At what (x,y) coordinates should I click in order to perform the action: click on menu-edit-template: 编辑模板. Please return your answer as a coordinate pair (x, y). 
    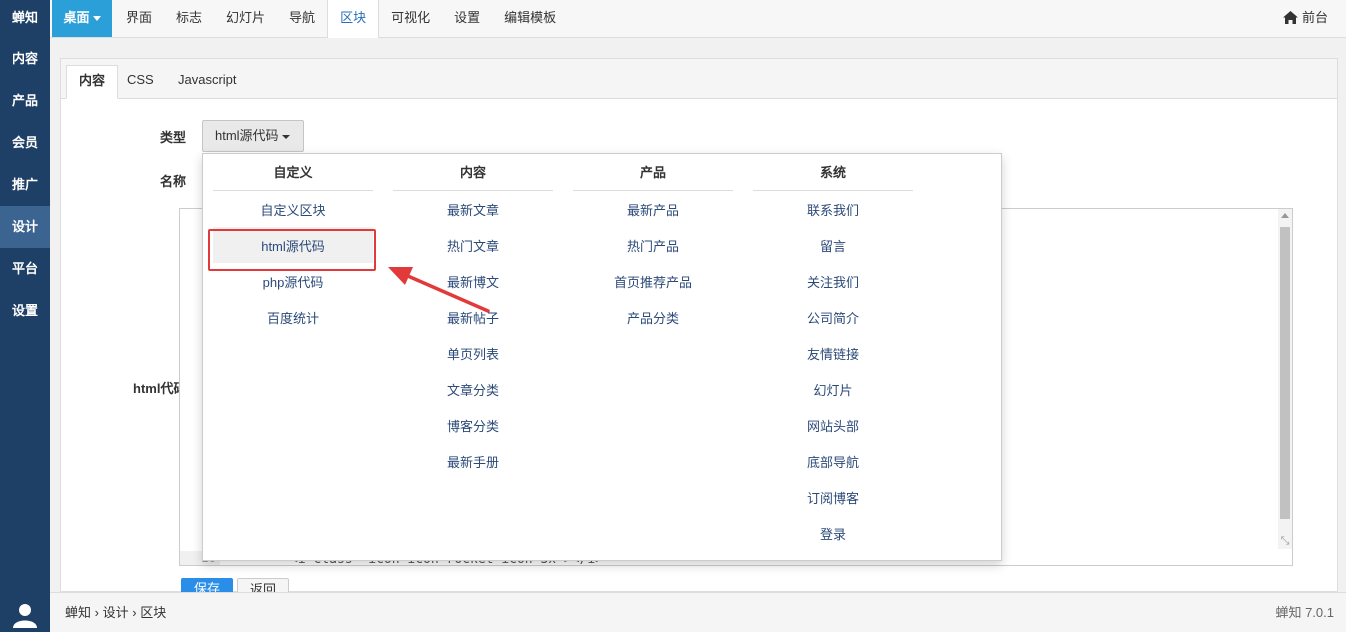
    Looking at the image, I should click on (530, 18).